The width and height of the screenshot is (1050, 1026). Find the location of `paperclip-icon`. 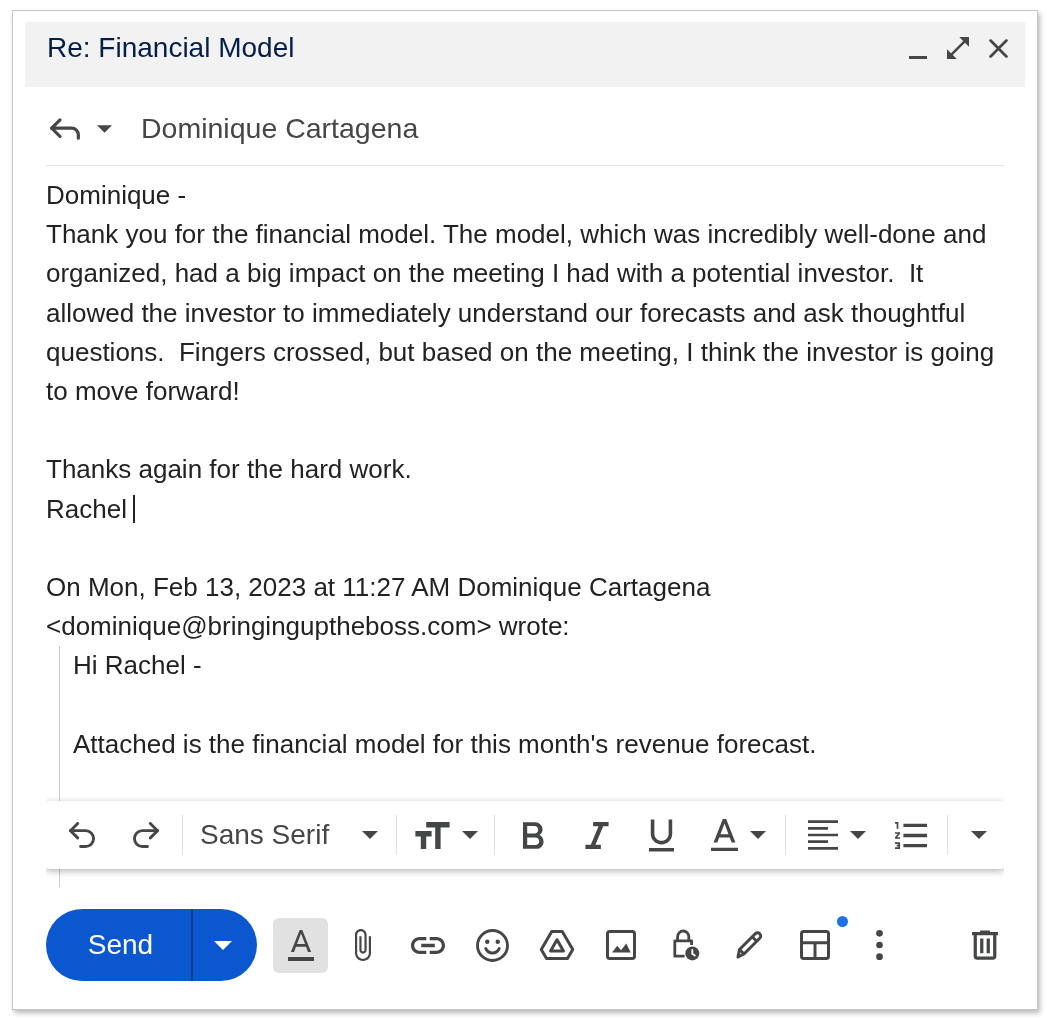

paperclip-icon is located at coordinates (363, 945).